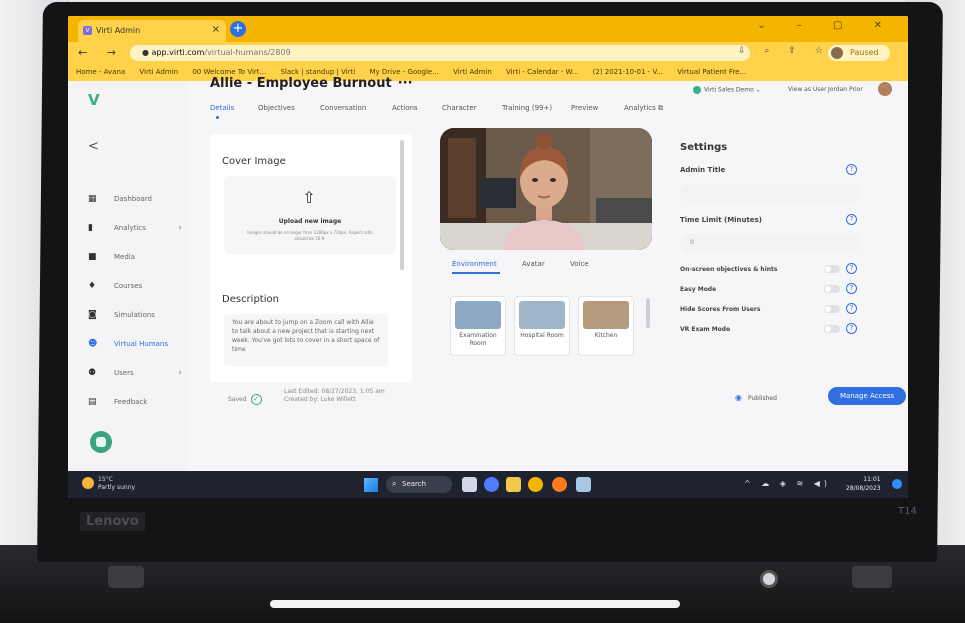  I want to click on system-tray: ^ ☁ ◈ ≋ ◀), so click(787, 483).